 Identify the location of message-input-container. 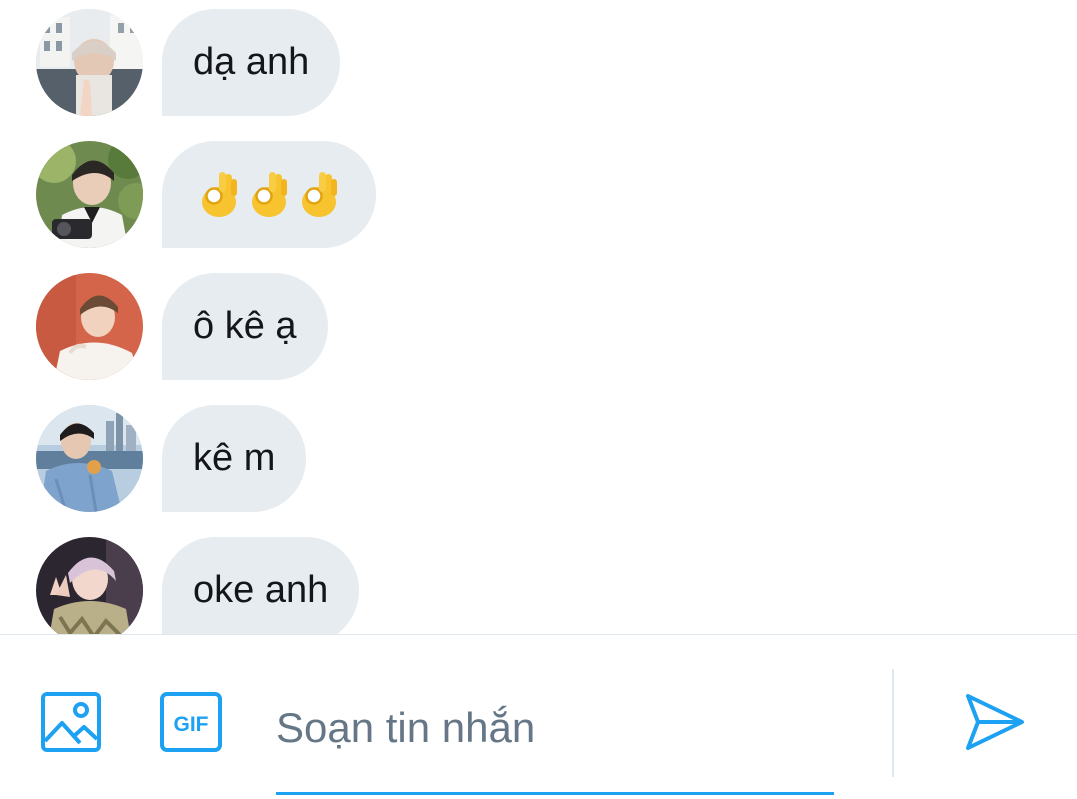
(555, 739).